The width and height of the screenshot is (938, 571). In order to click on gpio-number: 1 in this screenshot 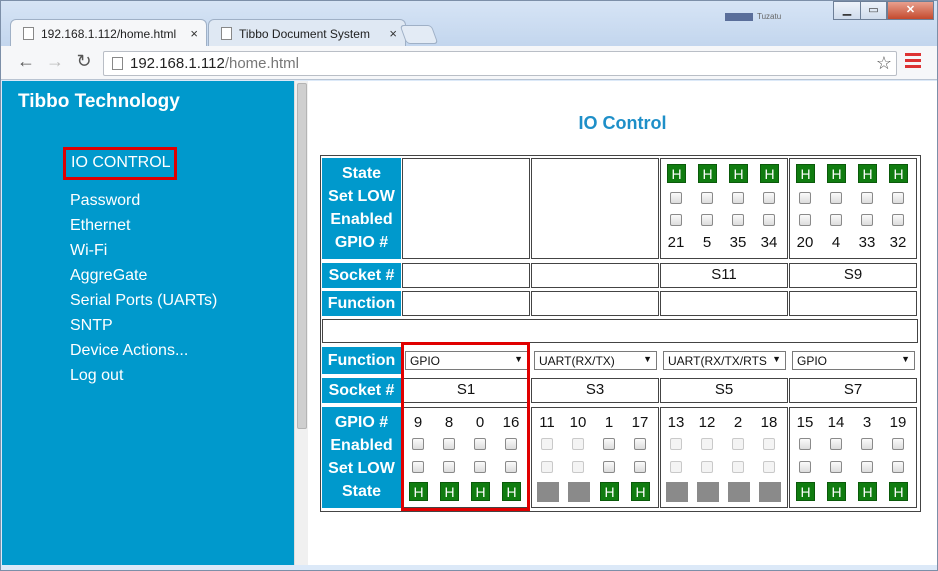, I will do `click(609, 422)`.